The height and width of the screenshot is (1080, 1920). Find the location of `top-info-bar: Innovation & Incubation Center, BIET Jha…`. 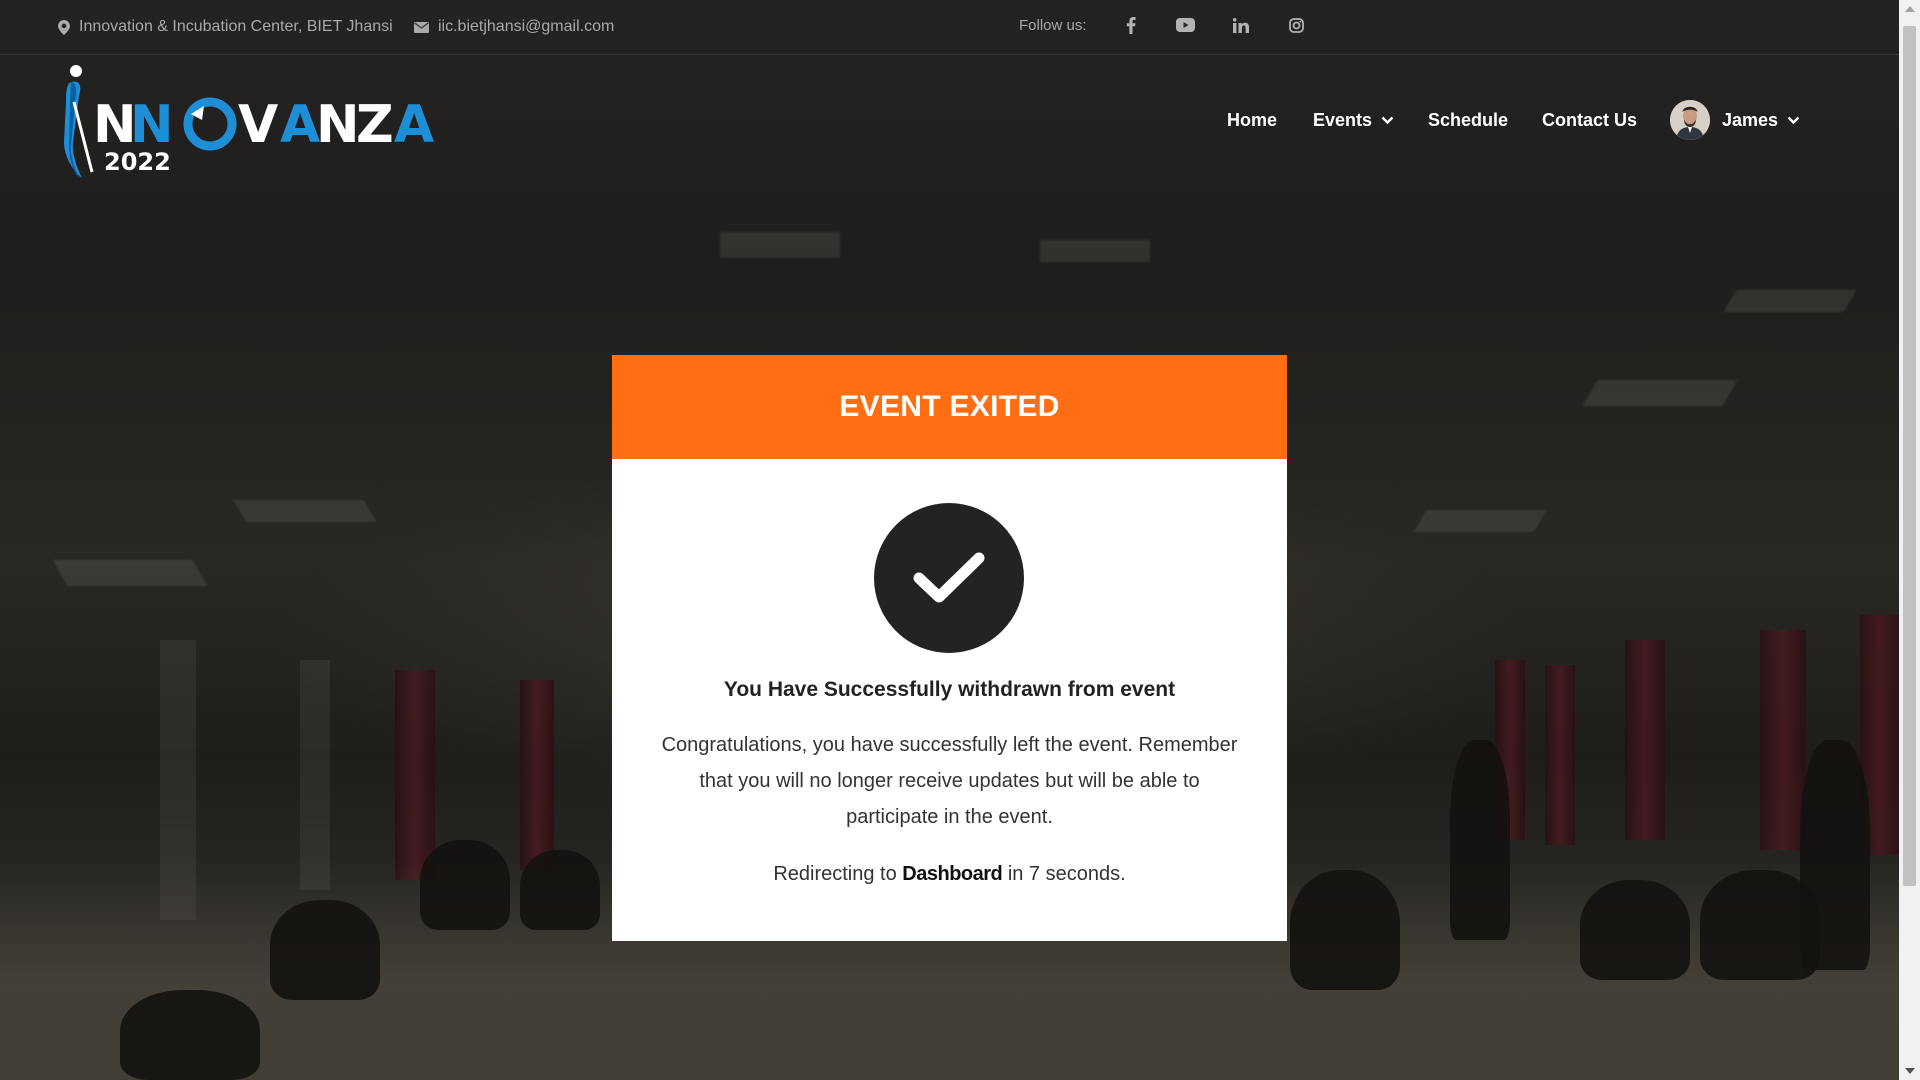

top-info-bar: Innovation & Incubation Center, BIET Jha… is located at coordinates (949, 27).